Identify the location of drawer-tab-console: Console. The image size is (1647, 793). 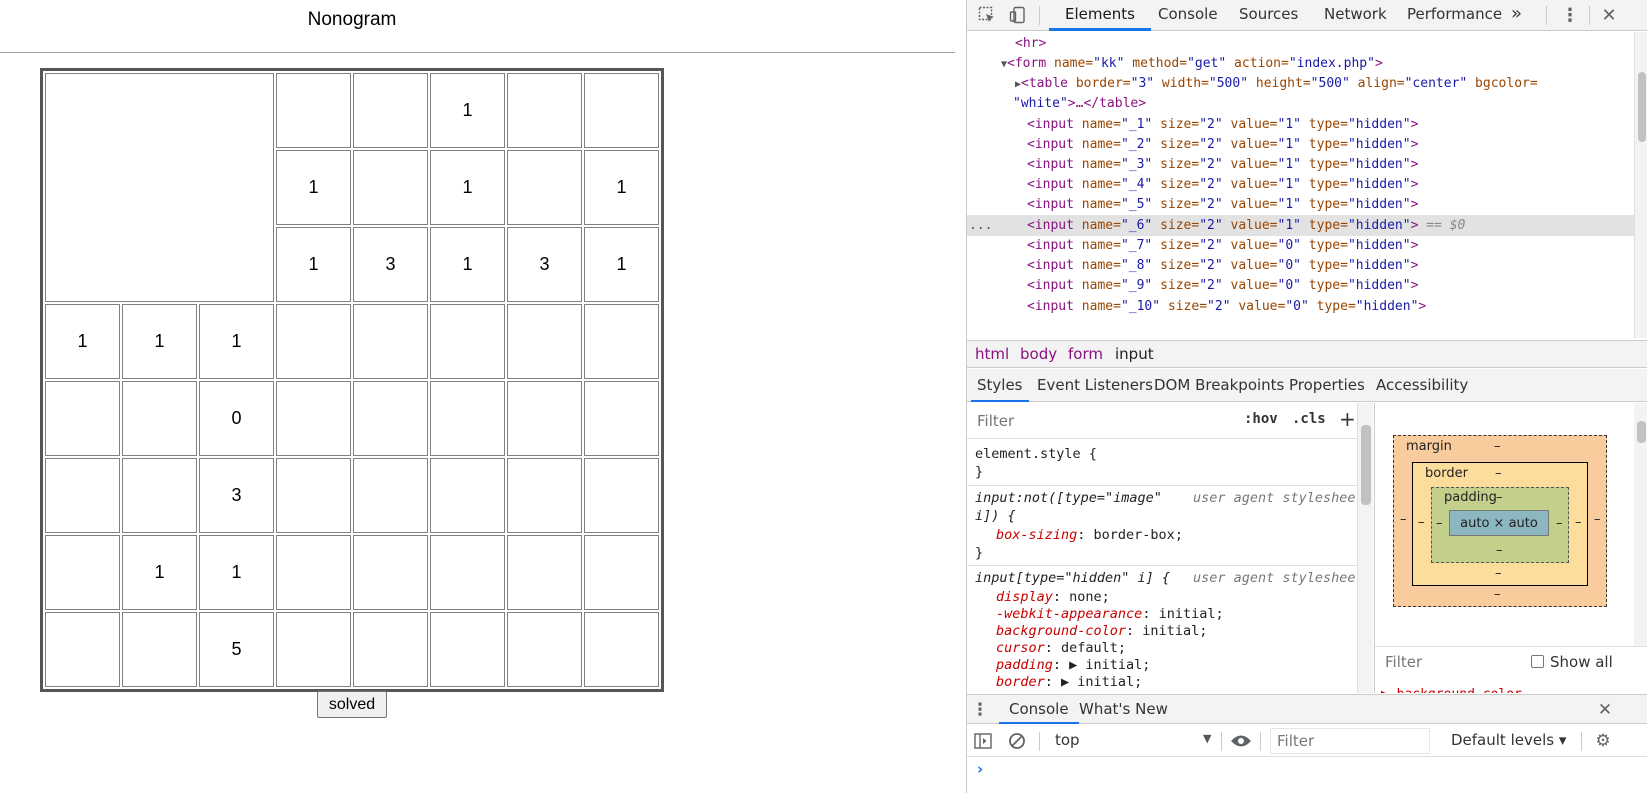
(1039, 709).